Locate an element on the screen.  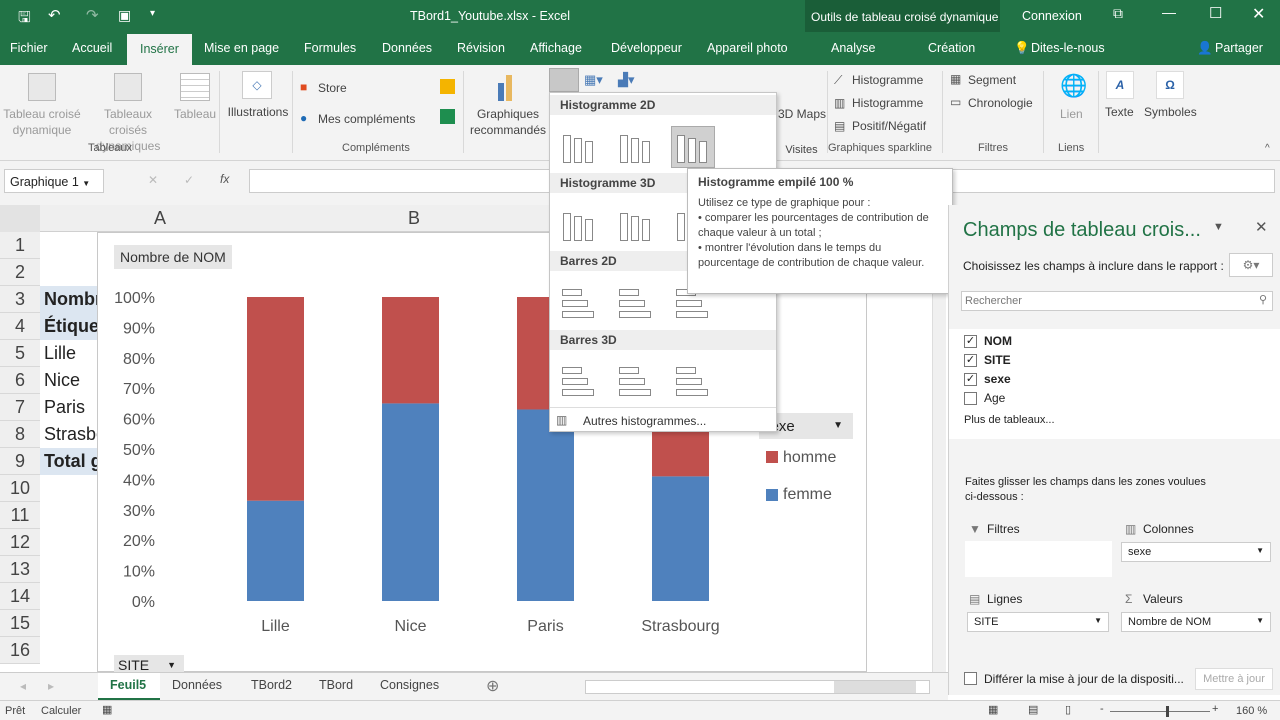
zoom-level: 160 % is located at coordinates (1251, 711).